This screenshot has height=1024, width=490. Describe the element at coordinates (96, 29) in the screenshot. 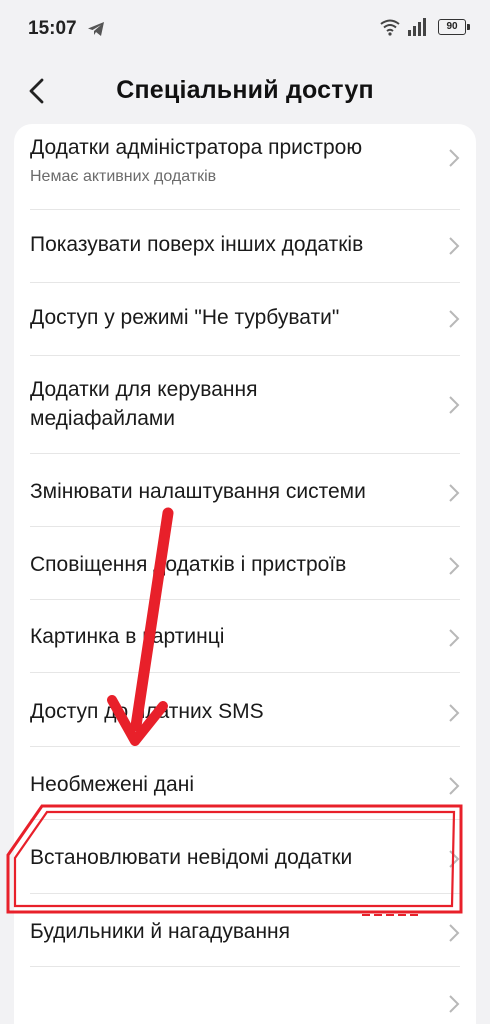

I see `telegram-icon` at that location.